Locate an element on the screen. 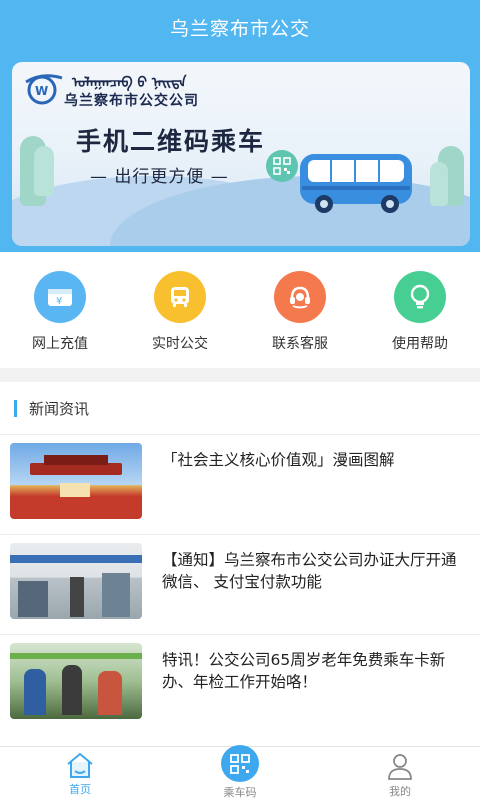  news-item: 特讯！公交公司65周岁老年免费乘车卡新办、年检工作开始咯！ is located at coordinates (240, 684).